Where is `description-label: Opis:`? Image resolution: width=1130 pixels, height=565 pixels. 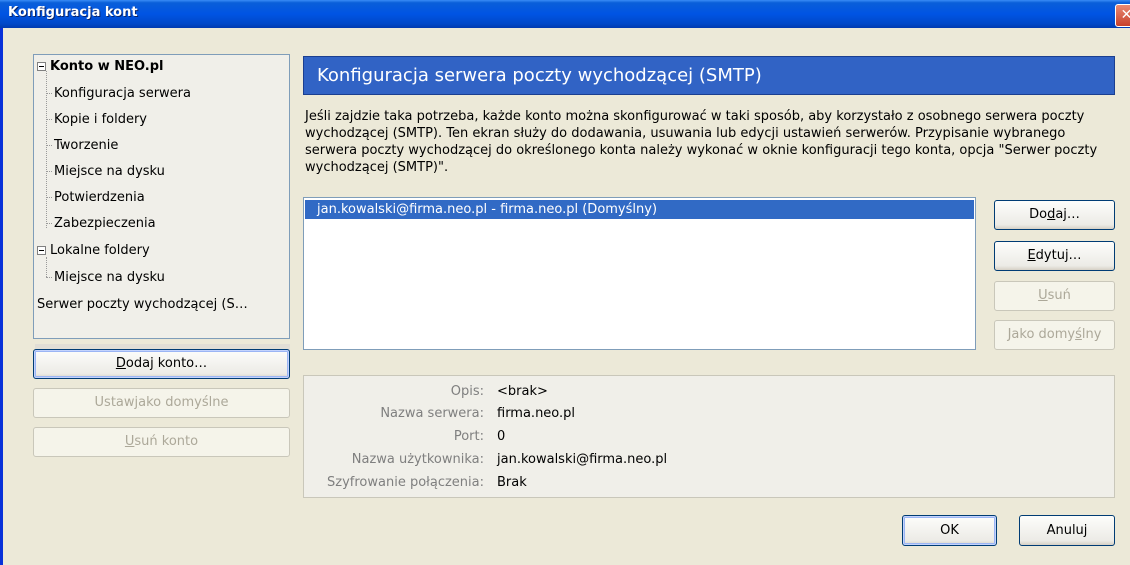
description-label: Opis: is located at coordinates (467, 391).